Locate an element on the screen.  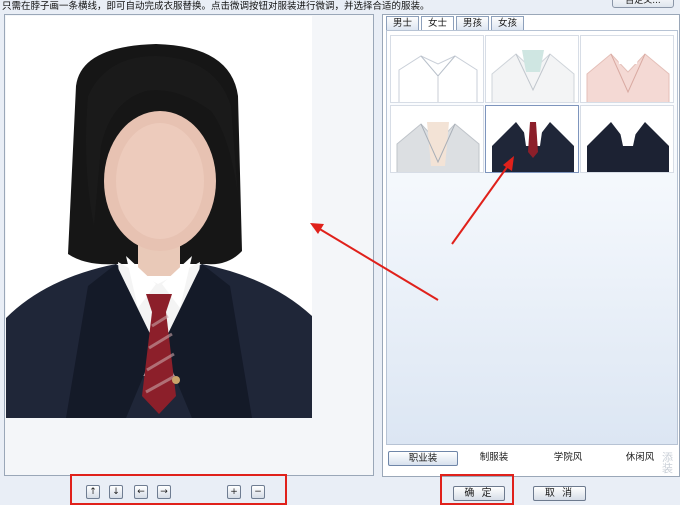
move-left-button: ← is located at coordinates (141, 492).